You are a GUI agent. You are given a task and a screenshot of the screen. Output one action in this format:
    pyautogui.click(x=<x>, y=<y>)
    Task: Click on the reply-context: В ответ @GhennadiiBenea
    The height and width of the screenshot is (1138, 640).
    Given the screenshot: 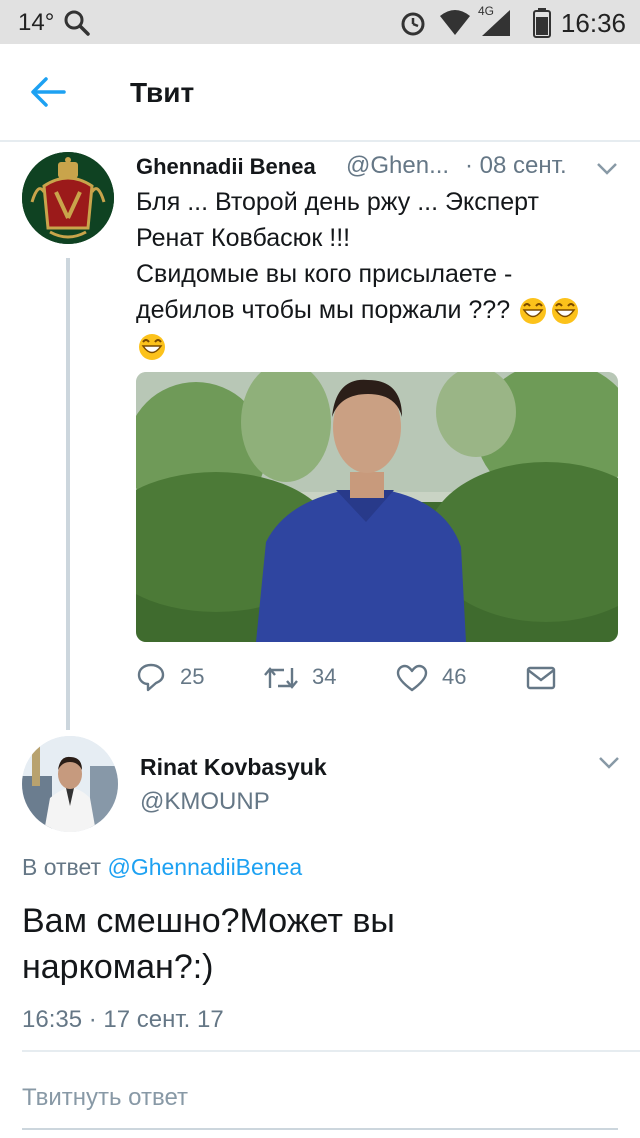 What is the action you would take?
    pyautogui.click(x=162, y=867)
    